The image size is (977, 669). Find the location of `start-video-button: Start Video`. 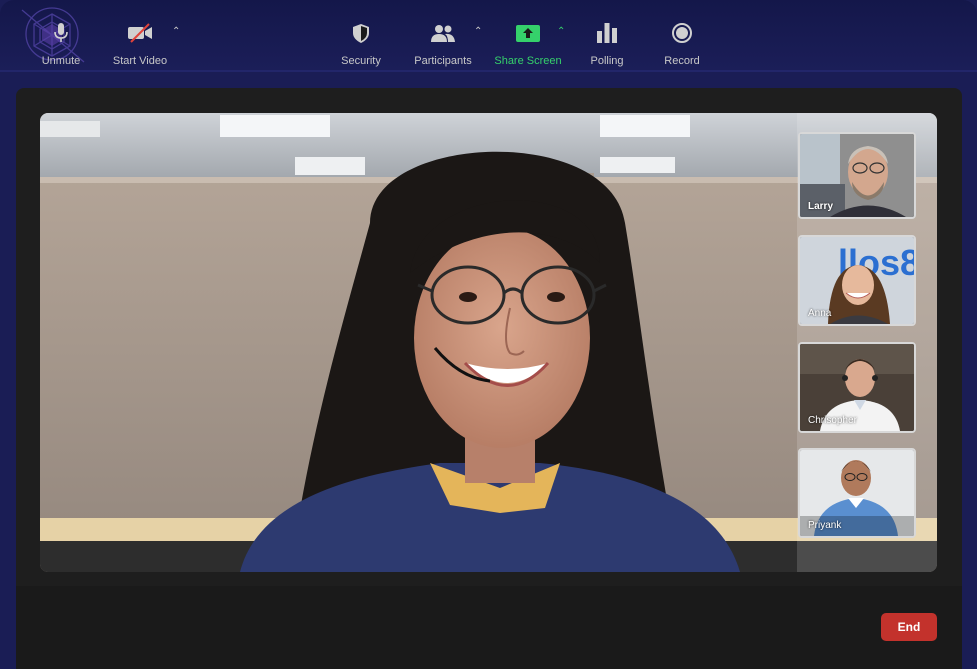

start-video-button: Start Video is located at coordinates (140, 41).